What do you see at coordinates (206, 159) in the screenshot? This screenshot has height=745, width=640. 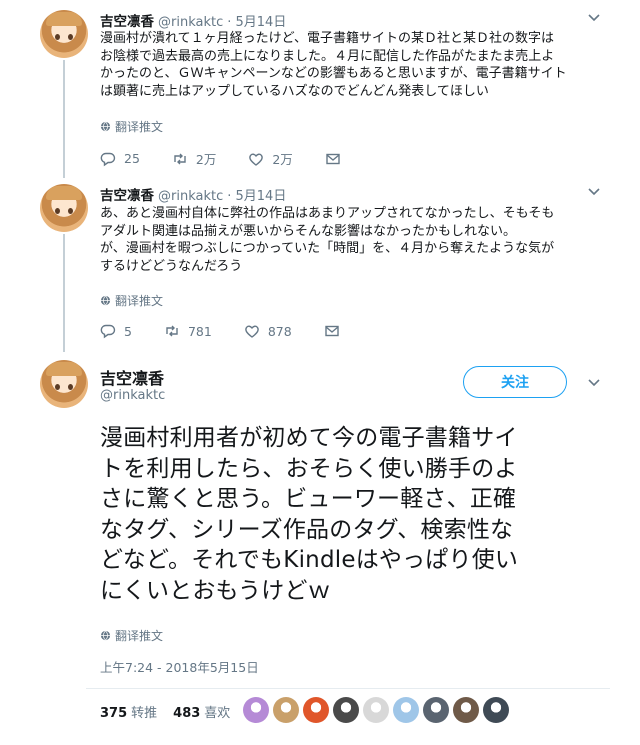 I see `retweet-count: 2万` at bounding box center [206, 159].